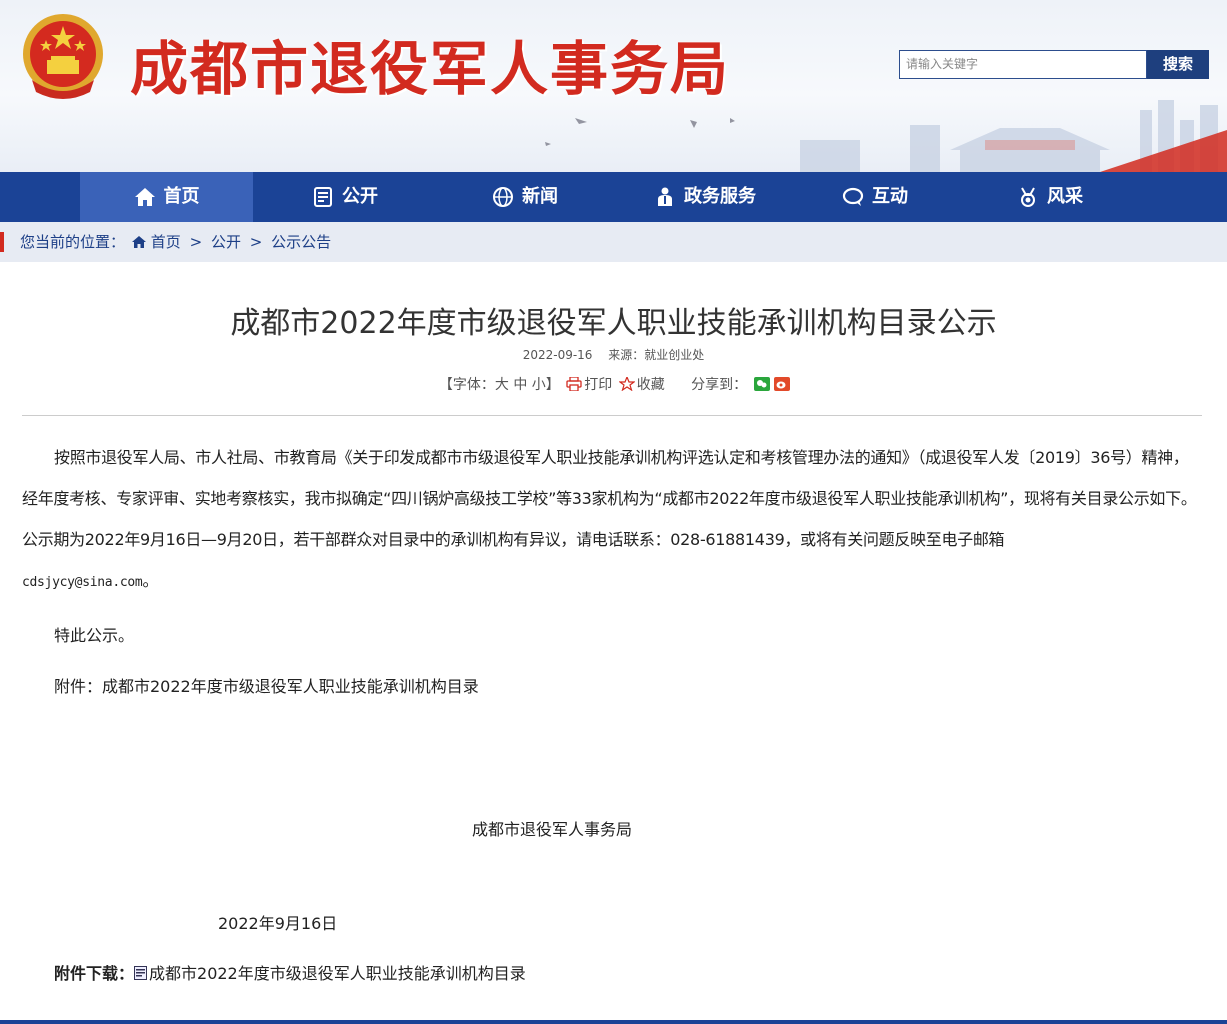 The width and height of the screenshot is (1227, 1024). I want to click on attachment-line: 附件：成都市2022年度市级退役军人职业技能承训机构目录, so click(266, 686).